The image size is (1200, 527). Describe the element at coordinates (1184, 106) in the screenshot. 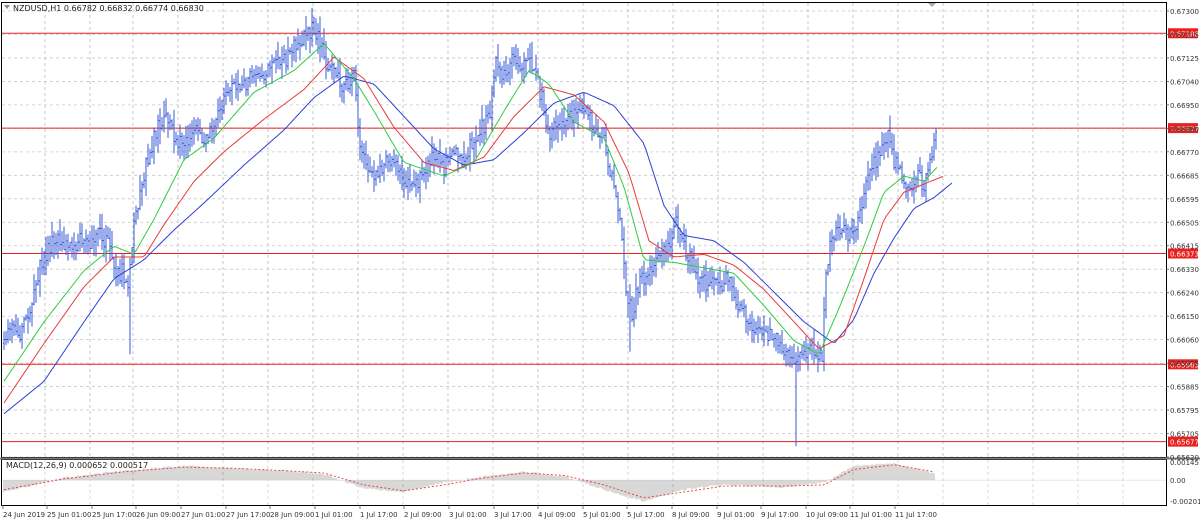

I see `y-tick-label: 0.66950` at that location.